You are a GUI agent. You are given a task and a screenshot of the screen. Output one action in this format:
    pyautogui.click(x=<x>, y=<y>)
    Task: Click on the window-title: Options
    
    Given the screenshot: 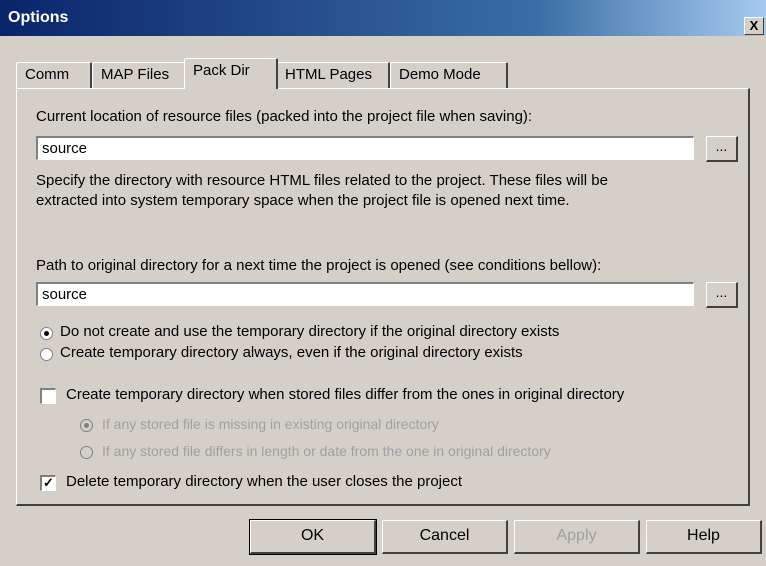 What is the action you would take?
    pyautogui.click(x=38, y=17)
    